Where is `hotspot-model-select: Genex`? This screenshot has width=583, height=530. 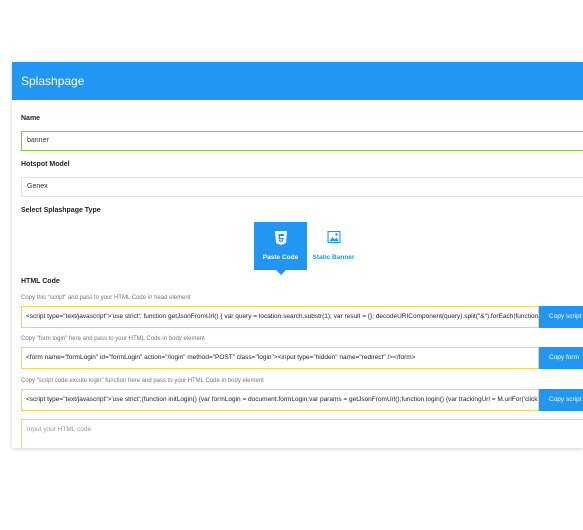
hotspot-model-select: Genex is located at coordinates (302, 187).